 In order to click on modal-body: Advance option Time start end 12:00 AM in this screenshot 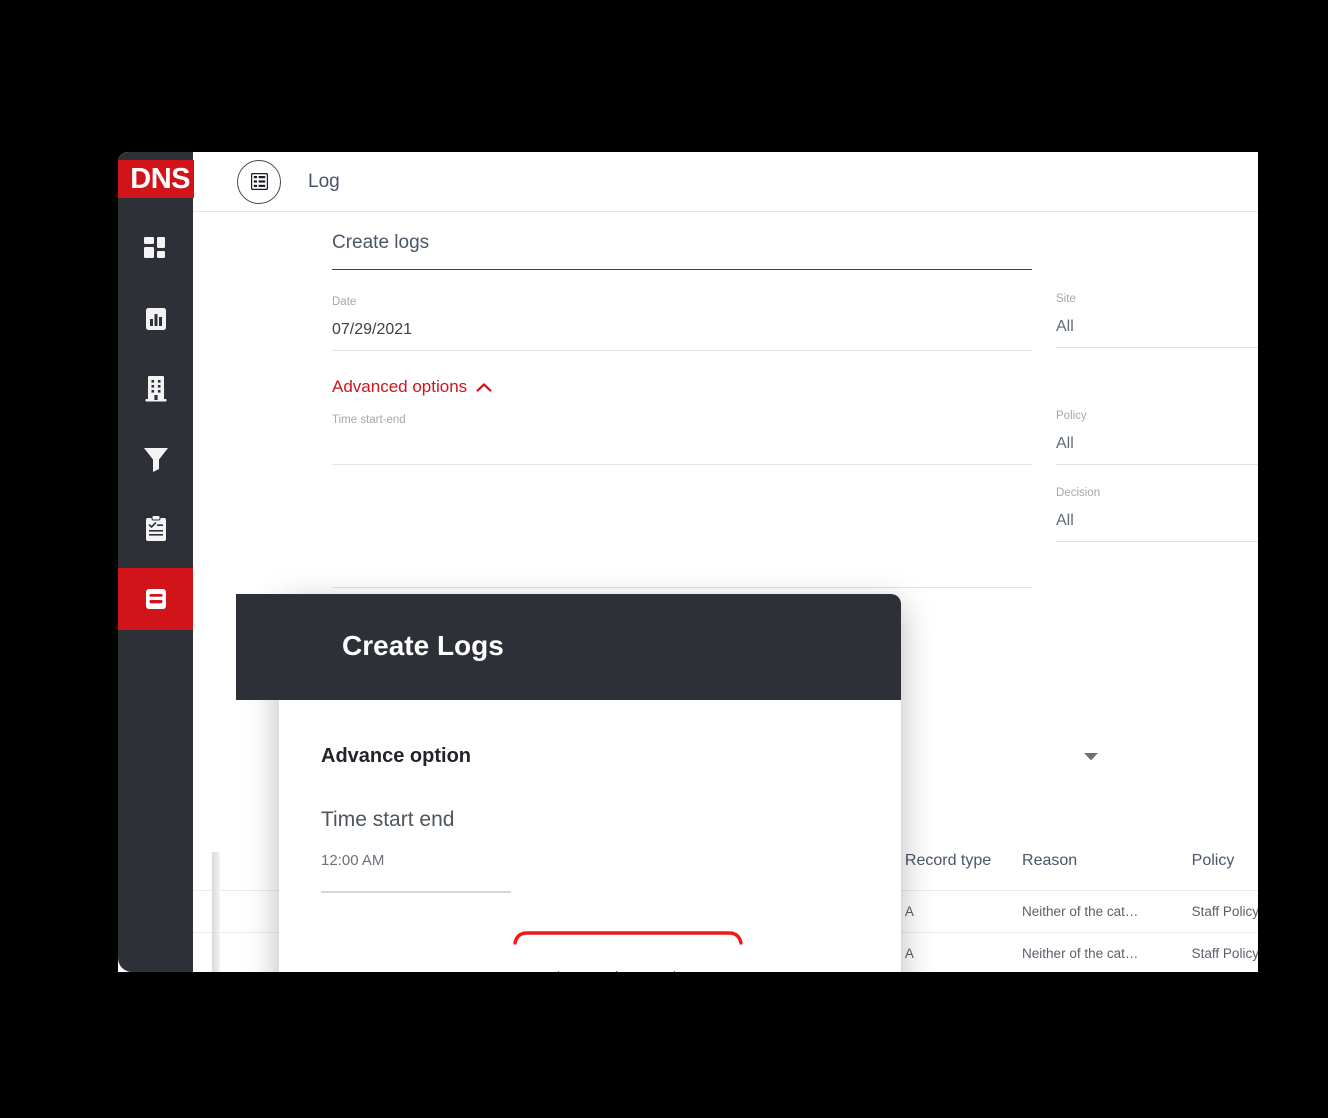, I will do `click(590, 836)`.